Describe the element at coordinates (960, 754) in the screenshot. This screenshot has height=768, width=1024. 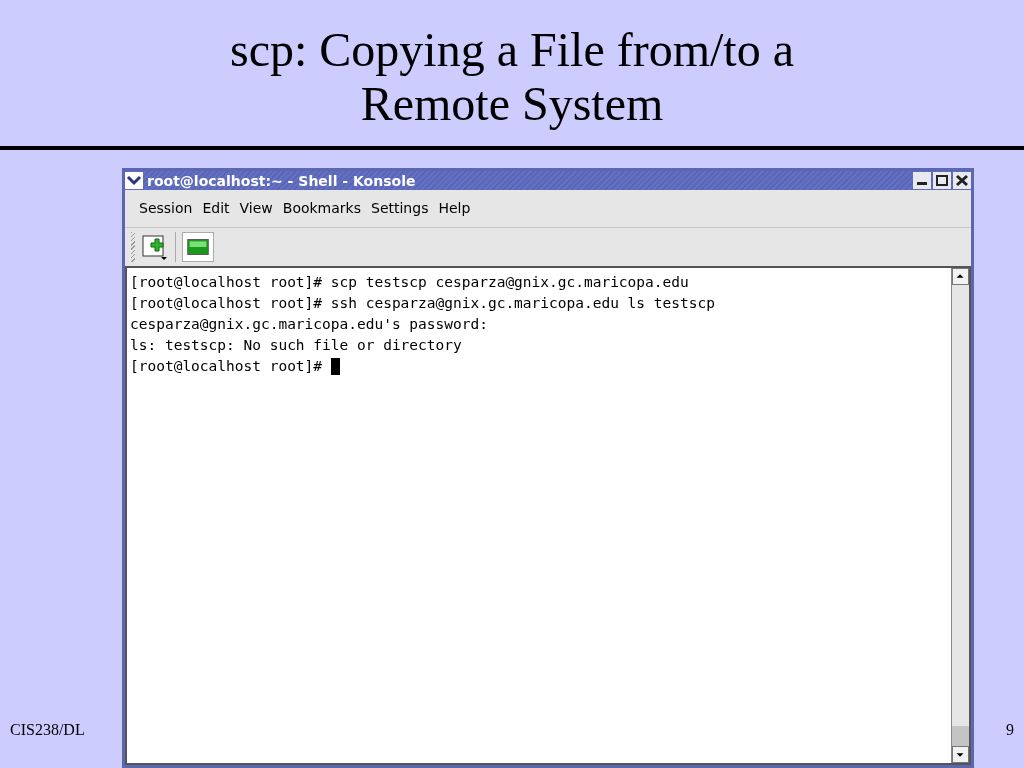
I see `scroll-down-icon` at that location.